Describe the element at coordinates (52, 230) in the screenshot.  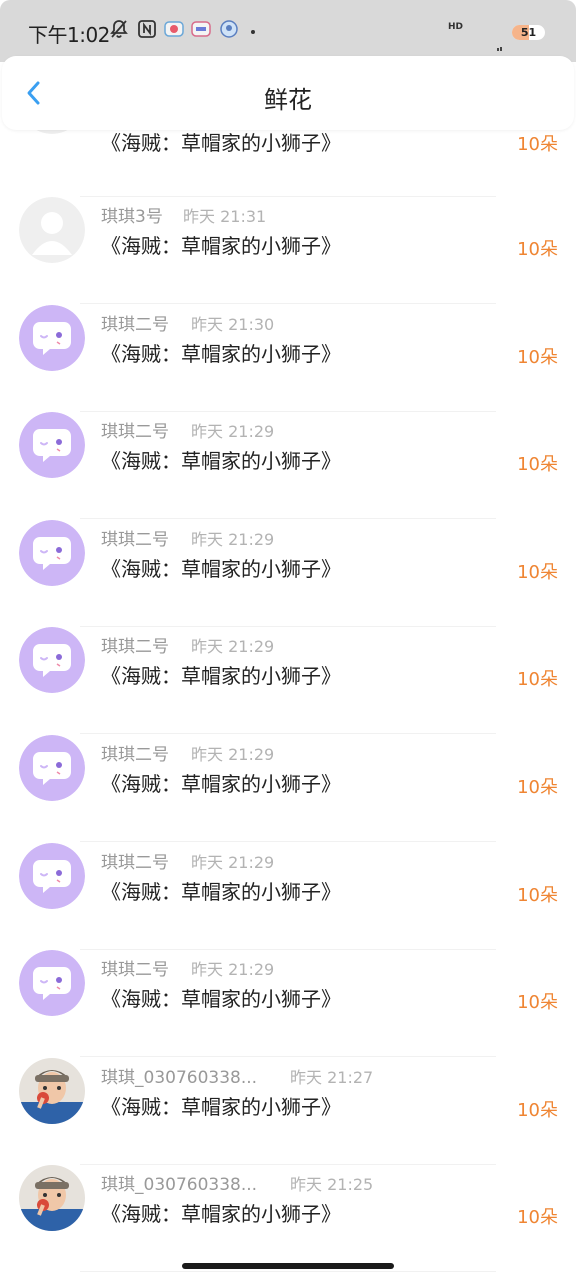
I see `default-avatar` at that location.